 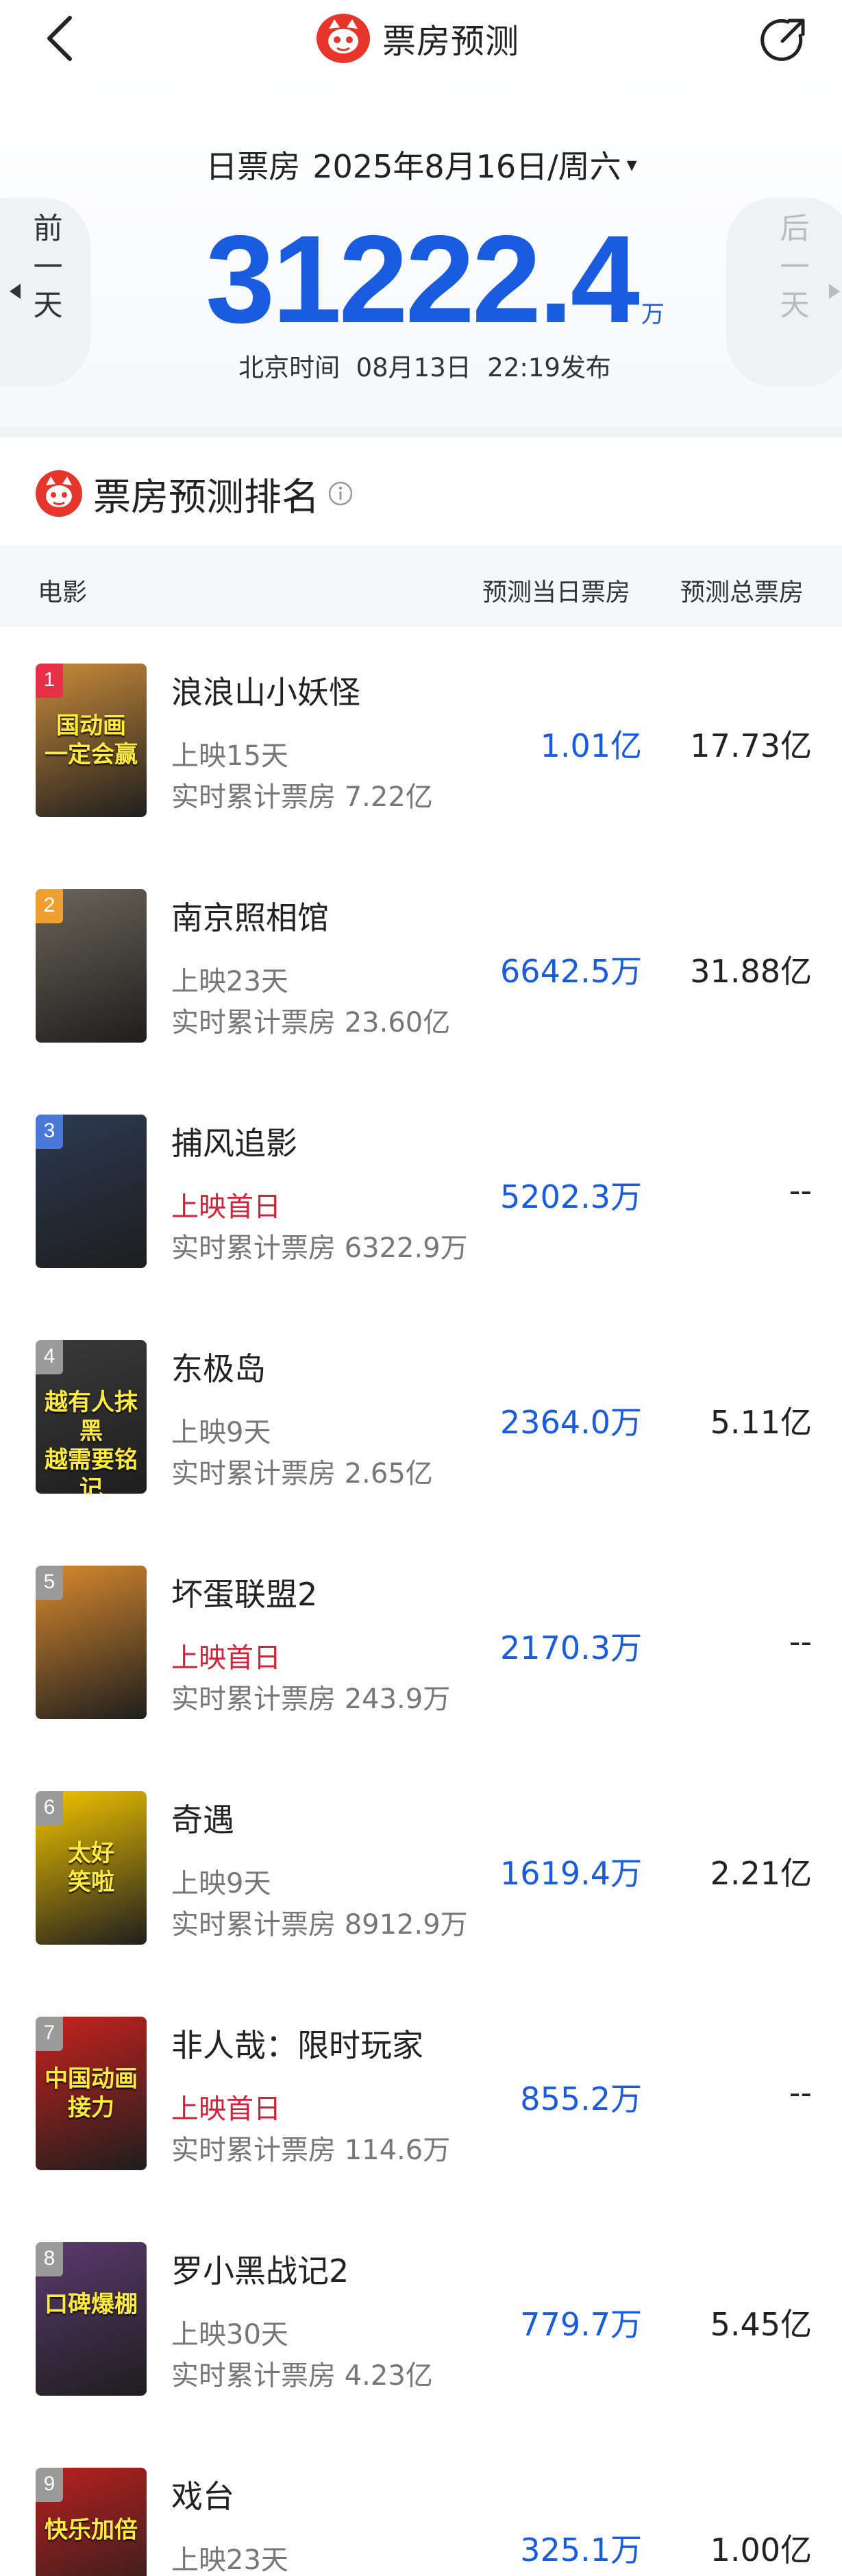 I want to click on movie-poster: 1 国动画 一定会赢, so click(x=91, y=740).